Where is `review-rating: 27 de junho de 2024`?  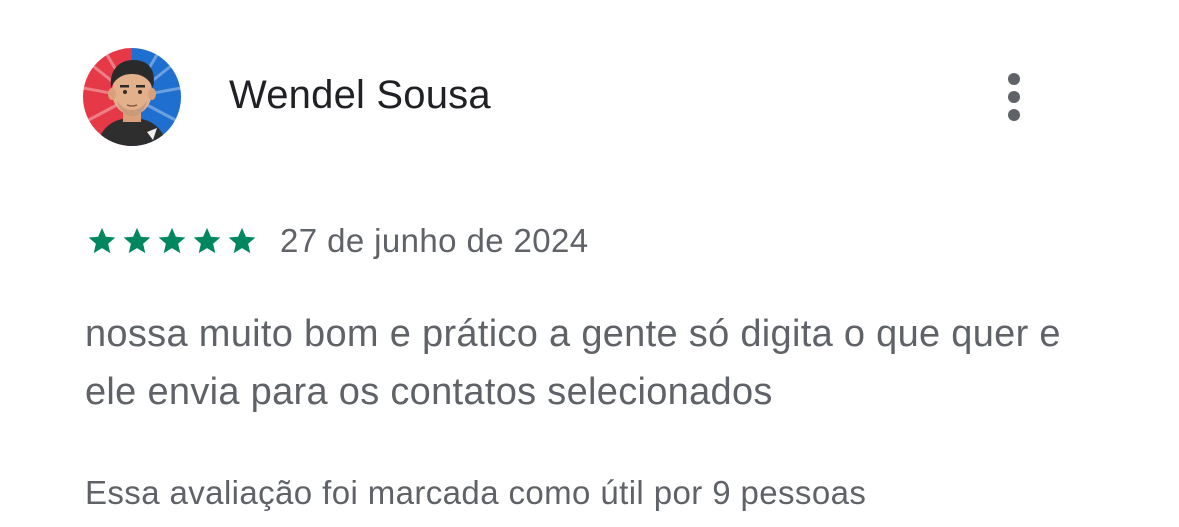
review-rating: 27 de junho de 2024 is located at coordinates (337, 240).